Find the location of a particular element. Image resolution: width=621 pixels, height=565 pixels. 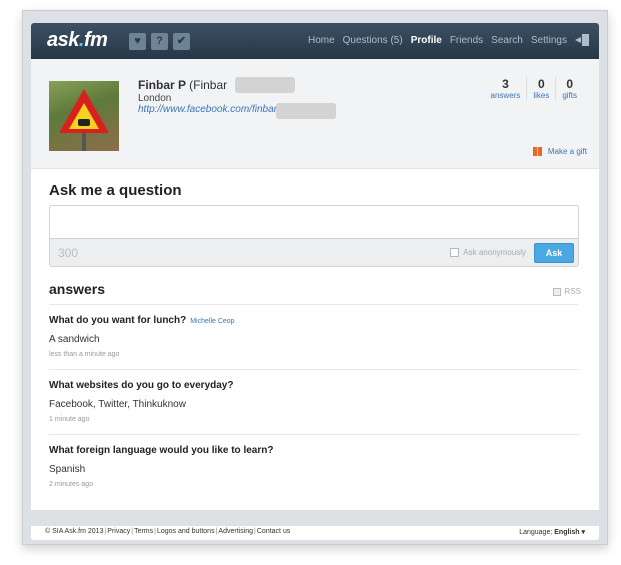

question-input is located at coordinates (314, 222).